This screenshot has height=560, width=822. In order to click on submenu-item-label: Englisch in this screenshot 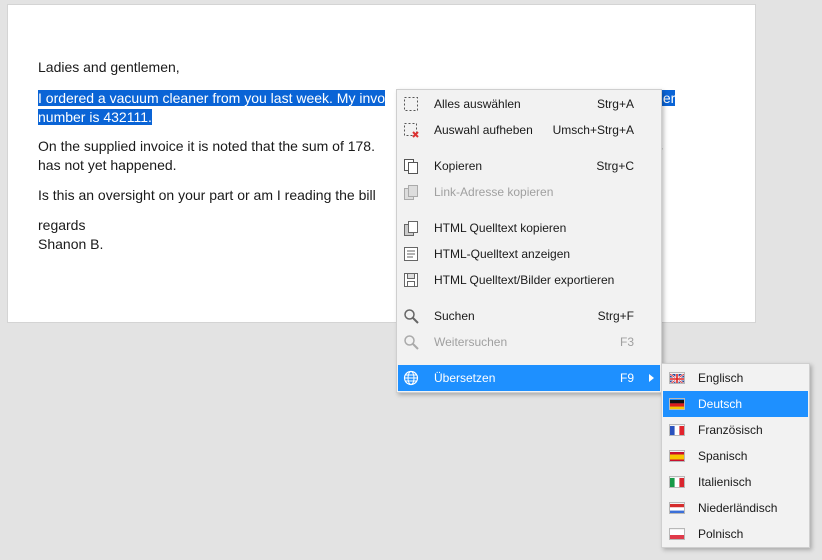, I will do `click(721, 378)`.